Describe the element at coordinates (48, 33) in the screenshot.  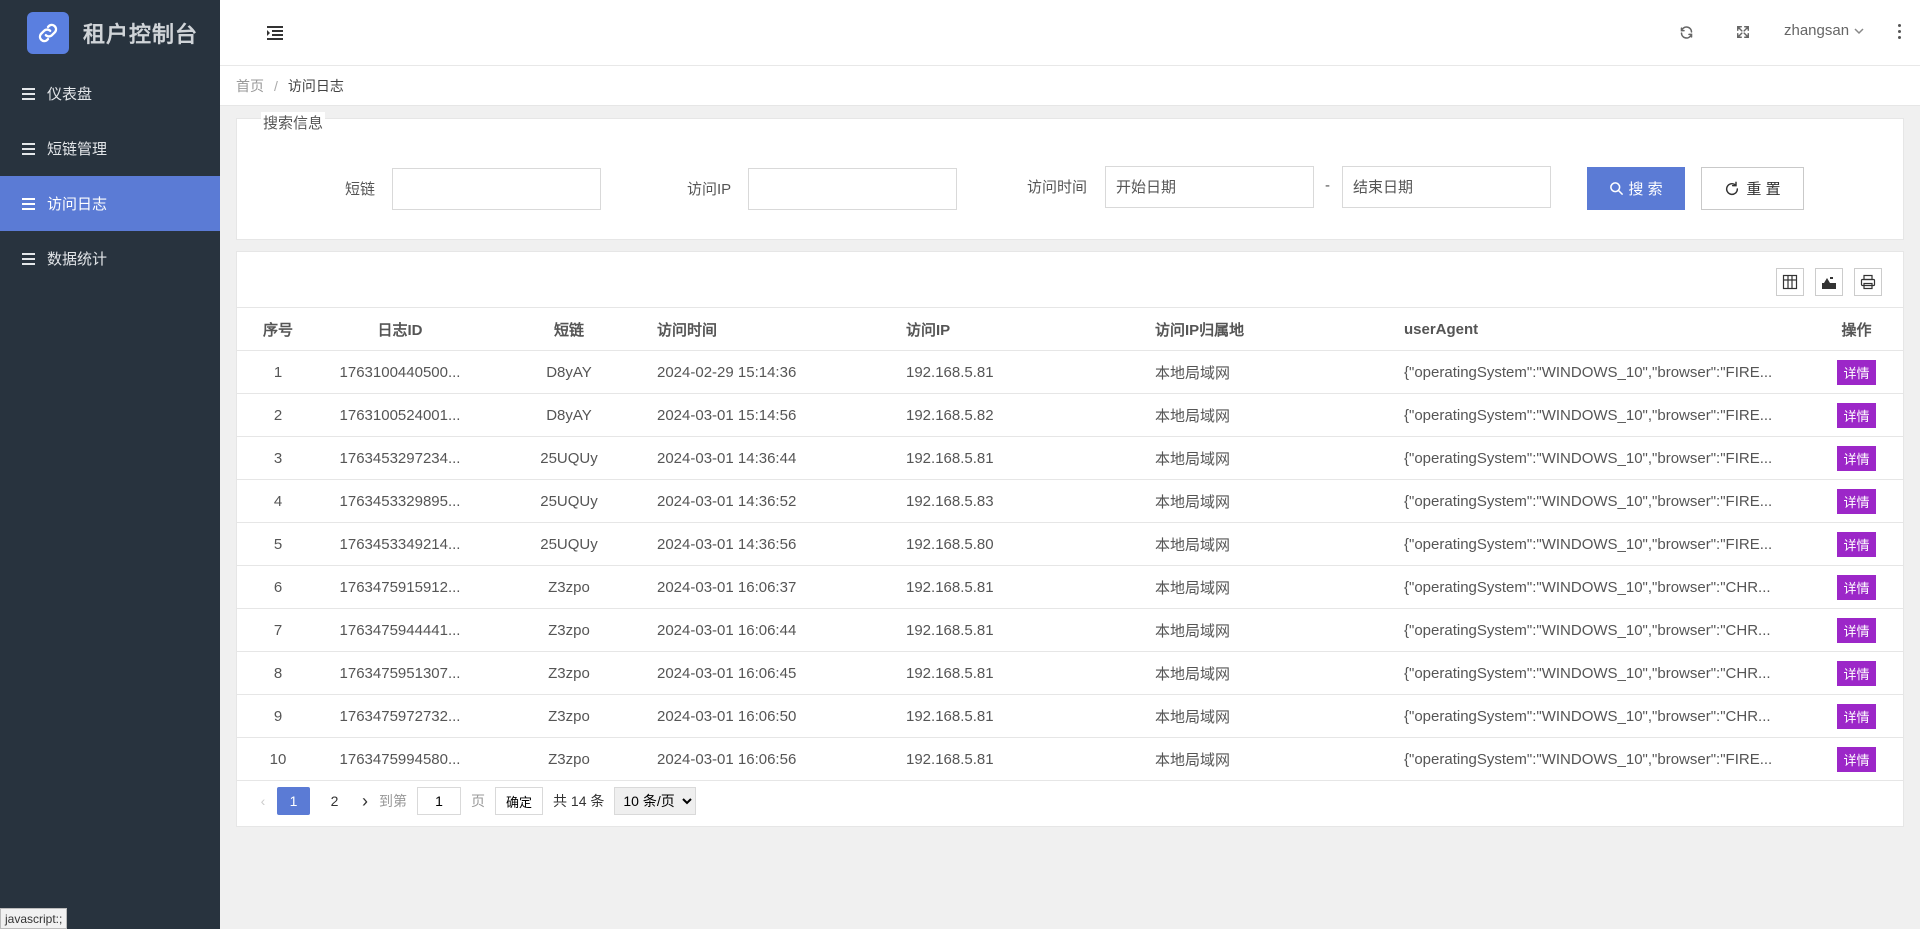
I see `link-icon` at that location.